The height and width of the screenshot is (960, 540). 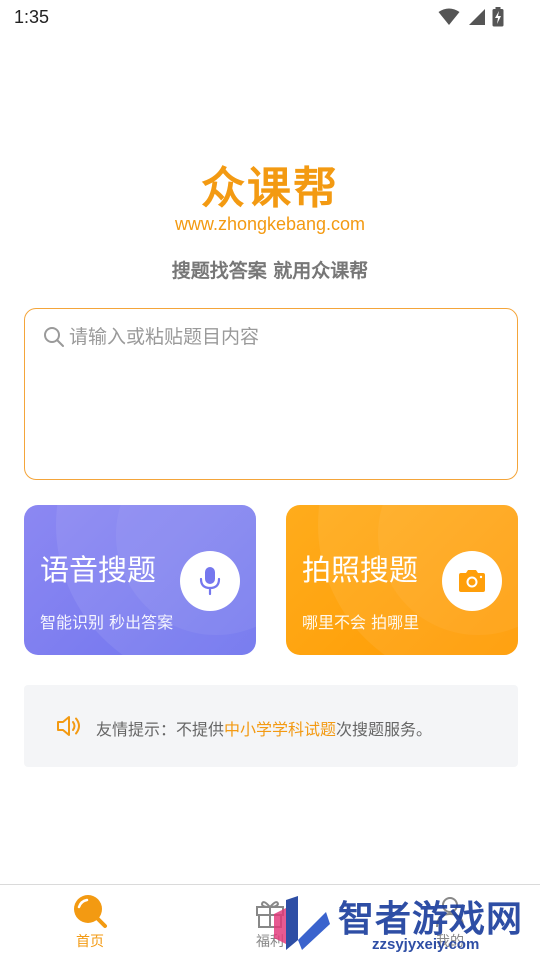 What do you see at coordinates (477, 17) in the screenshot?
I see `cell-signal-icon` at bounding box center [477, 17].